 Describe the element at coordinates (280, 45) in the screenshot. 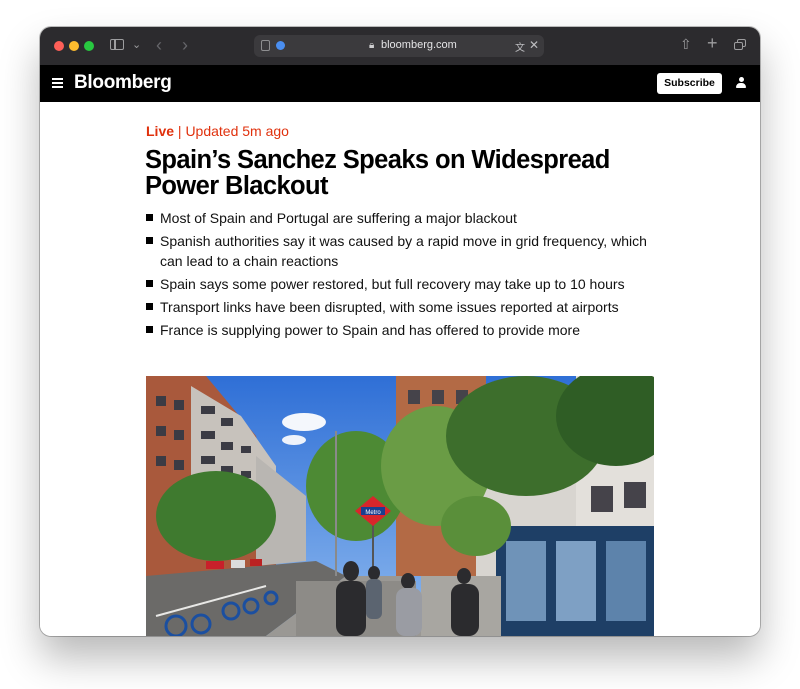

I see `globe-icon` at that location.